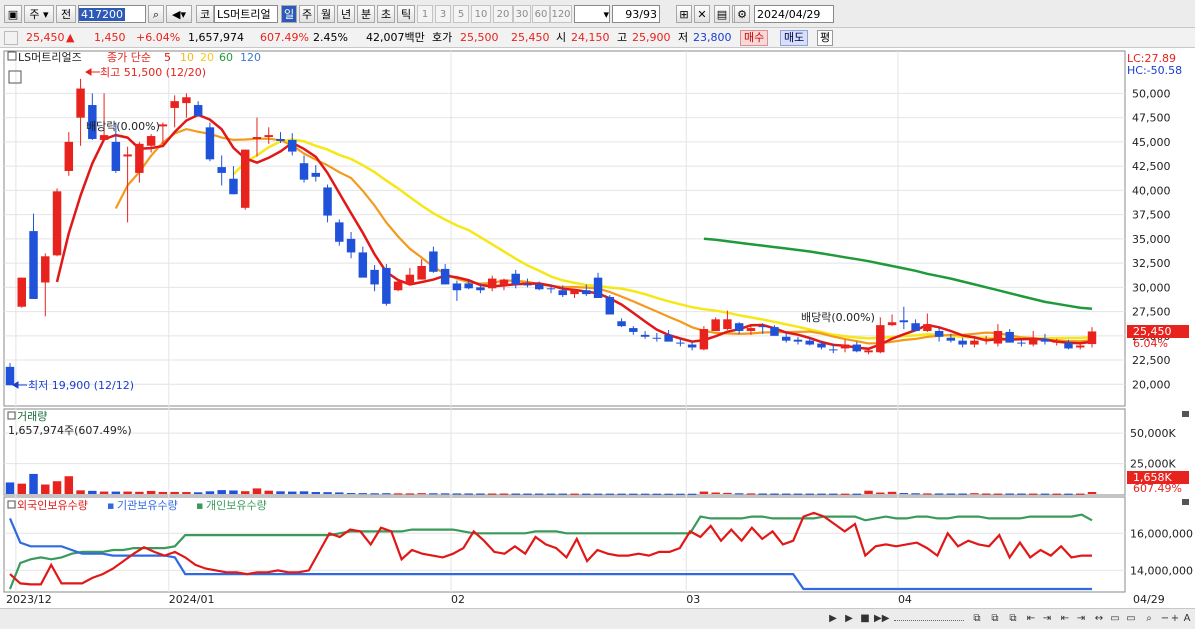 This screenshot has width=1195, height=629. What do you see at coordinates (66, 14) in the screenshot?
I see `prev-mode-button: 전` at bounding box center [66, 14].